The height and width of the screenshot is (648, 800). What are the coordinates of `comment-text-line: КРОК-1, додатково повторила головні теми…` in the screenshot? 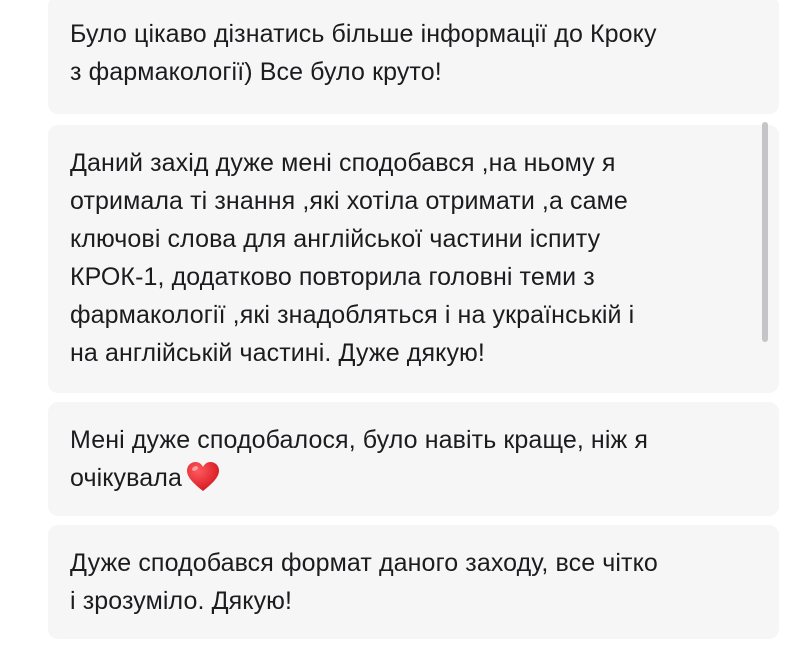 It's located at (332, 277).